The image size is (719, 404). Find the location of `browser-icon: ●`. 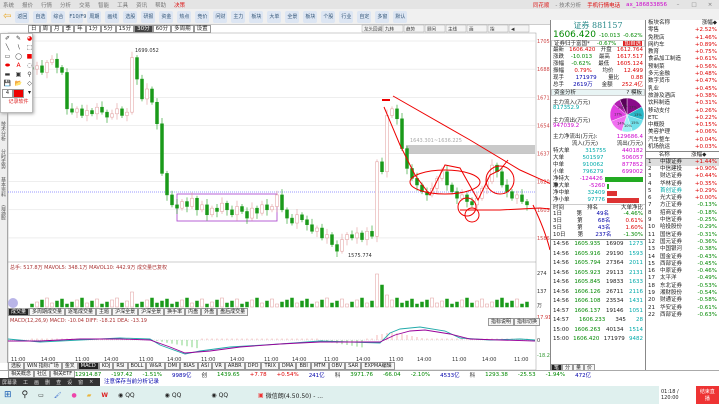

browser-icon: ● is located at coordinates (73, 395).